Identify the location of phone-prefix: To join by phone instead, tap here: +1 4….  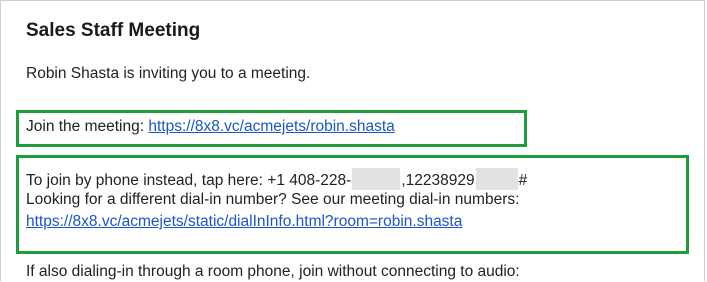
(189, 180).